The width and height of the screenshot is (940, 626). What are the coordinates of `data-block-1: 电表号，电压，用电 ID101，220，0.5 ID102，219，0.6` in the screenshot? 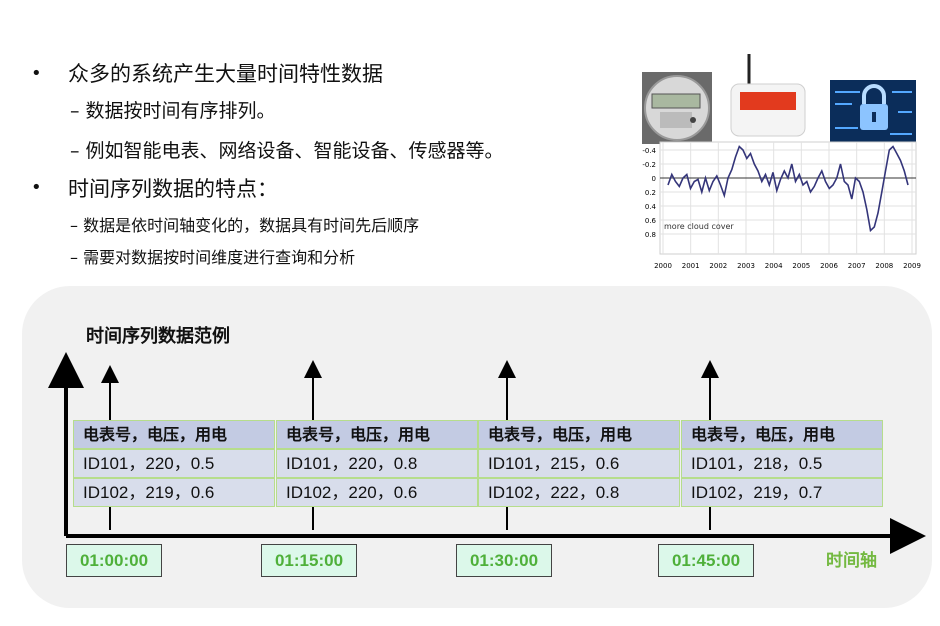 It's located at (174, 464).